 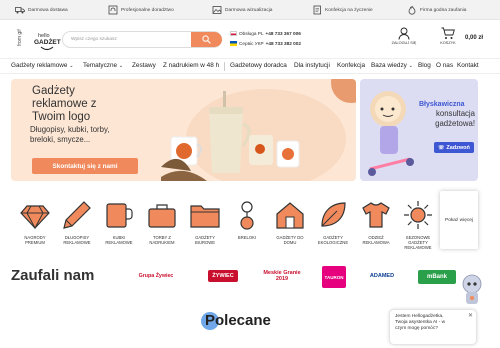 I want to click on assistant-avatar, so click(x=472, y=290).